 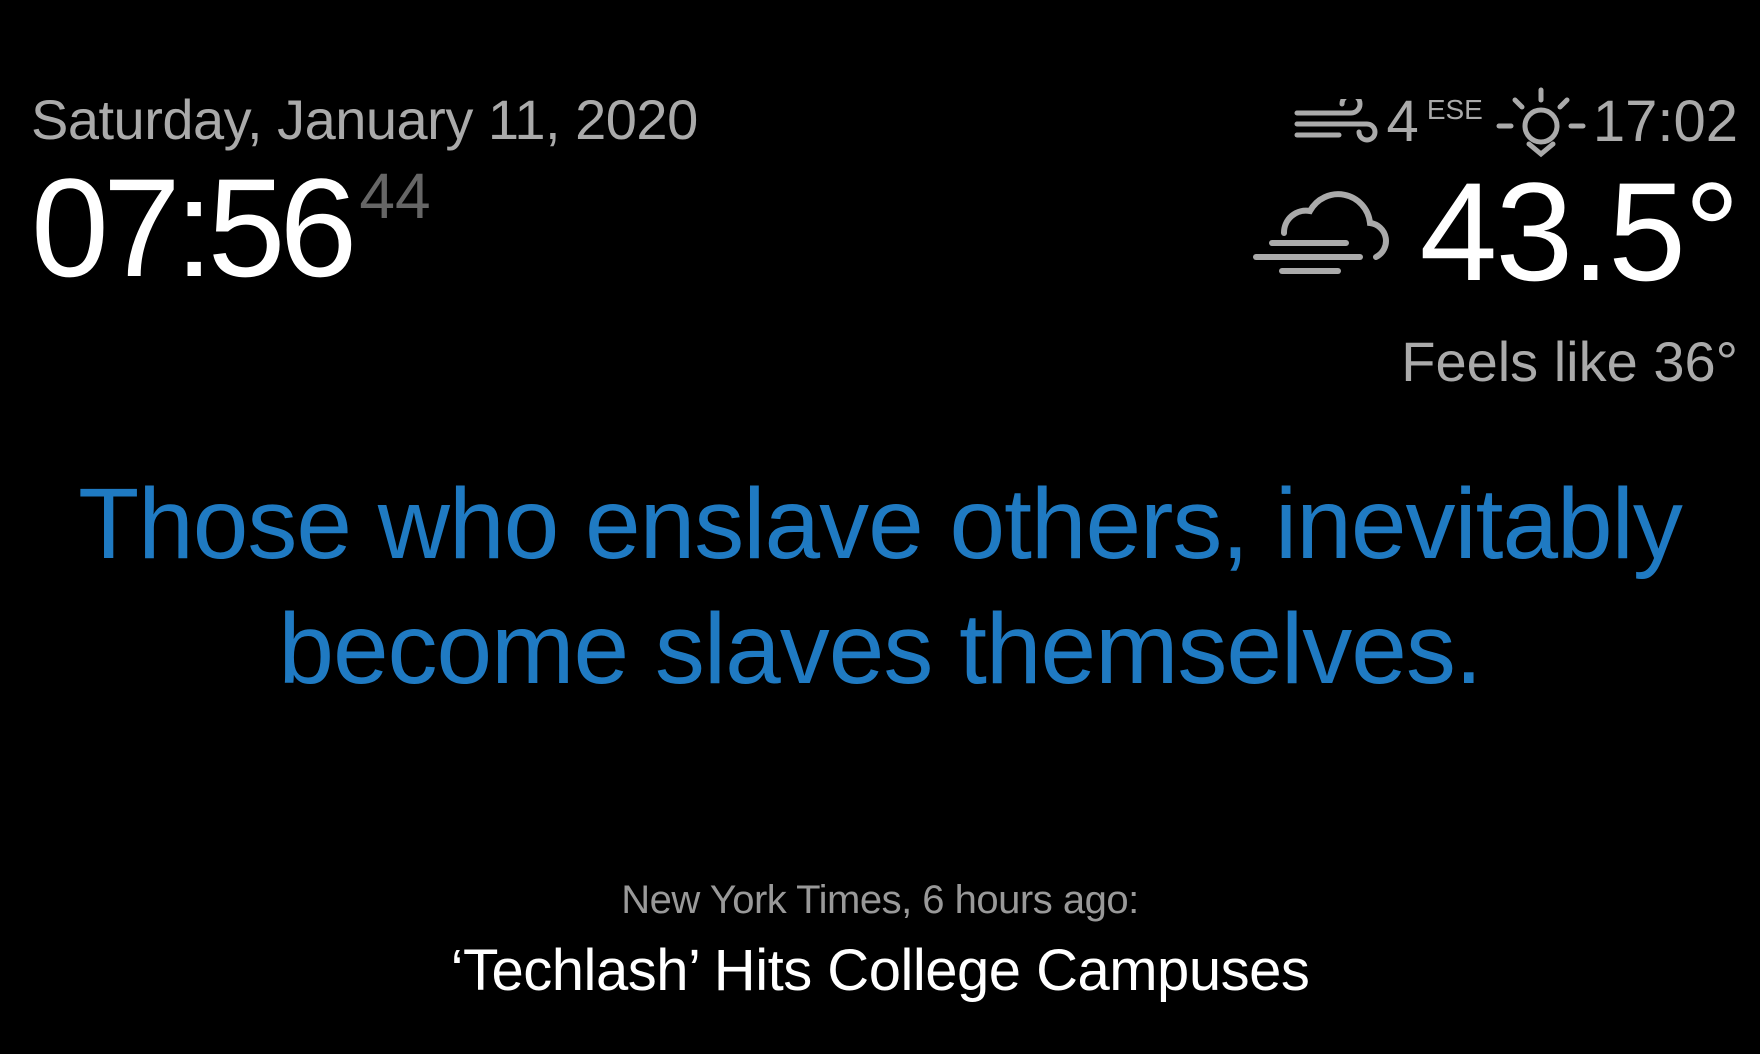 I want to click on feels-like-temperature: Feels like 36°, so click(x=1569, y=361).